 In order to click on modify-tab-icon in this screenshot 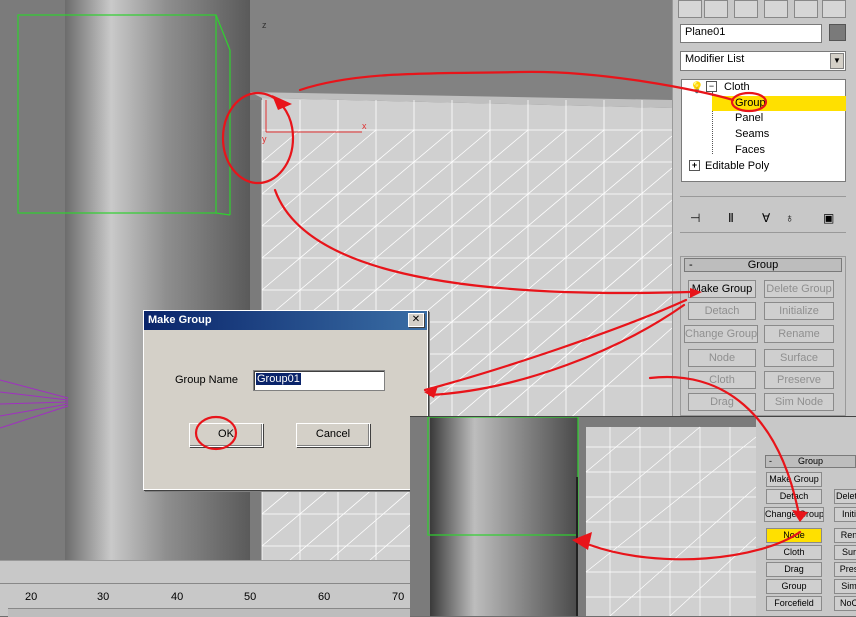, I will do `click(716, 9)`.